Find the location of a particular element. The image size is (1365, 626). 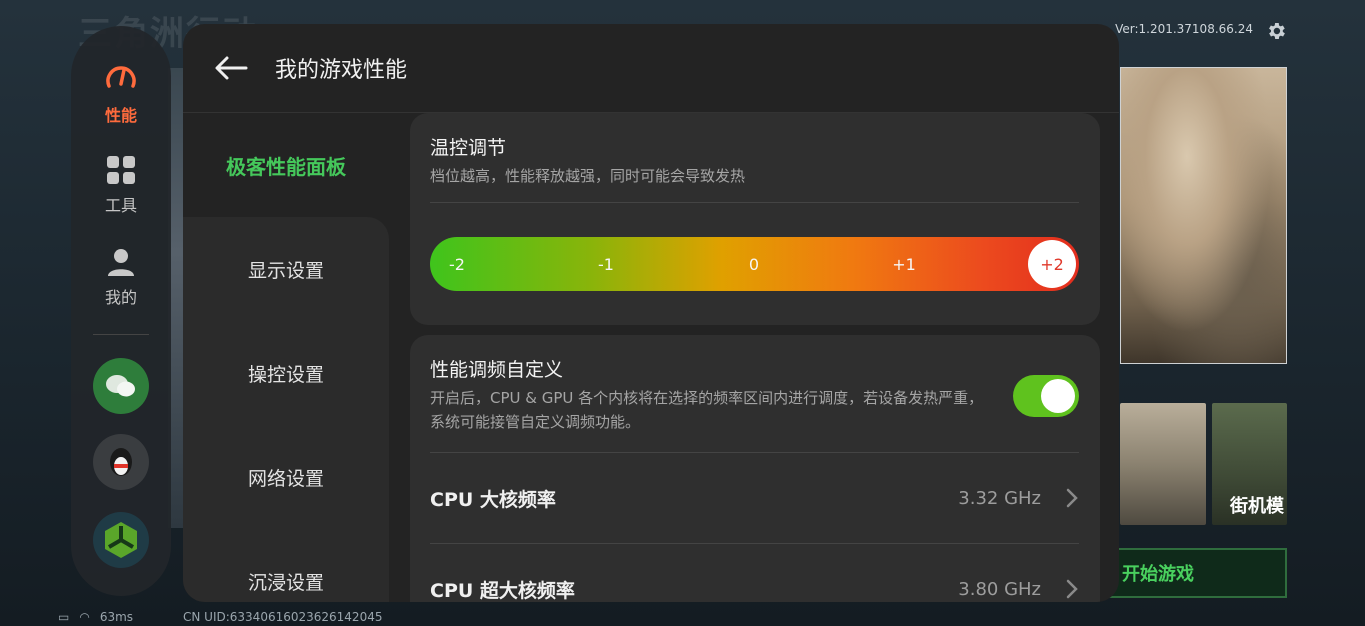

toggle-knob is located at coordinates (1058, 396).